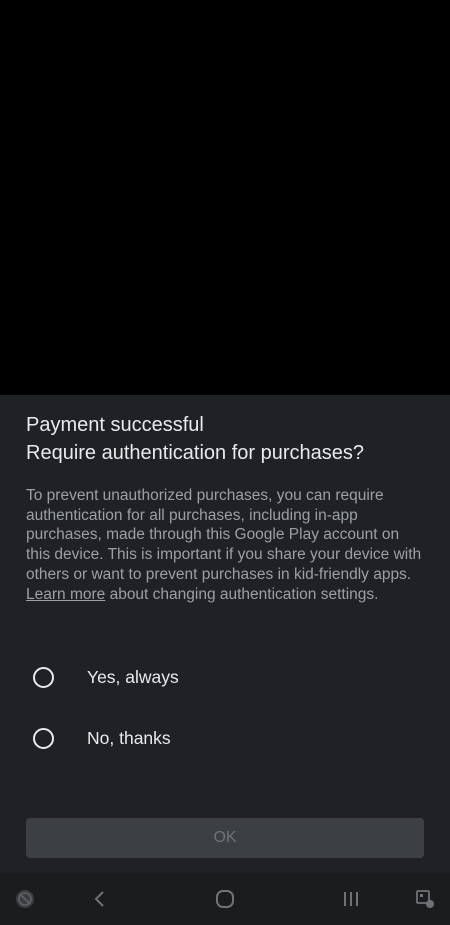 This screenshot has height=925, width=450. I want to click on back-icon, so click(100, 899).